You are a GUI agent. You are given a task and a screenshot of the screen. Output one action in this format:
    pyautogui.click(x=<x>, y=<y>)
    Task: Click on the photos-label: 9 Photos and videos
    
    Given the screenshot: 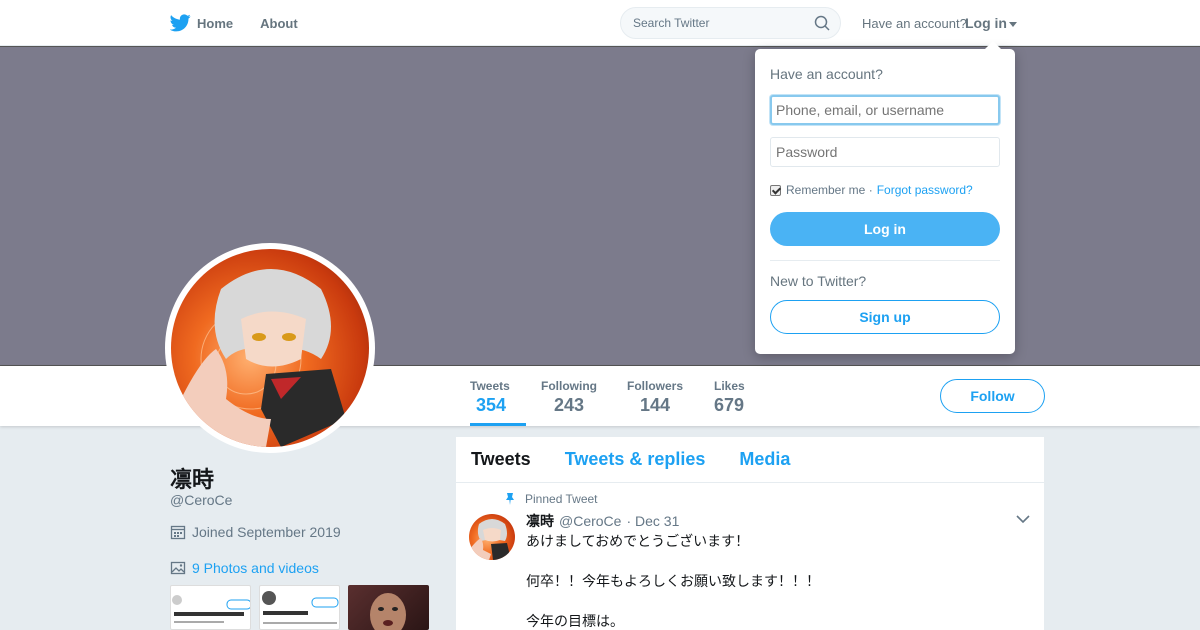 What is the action you would take?
    pyautogui.click(x=255, y=568)
    